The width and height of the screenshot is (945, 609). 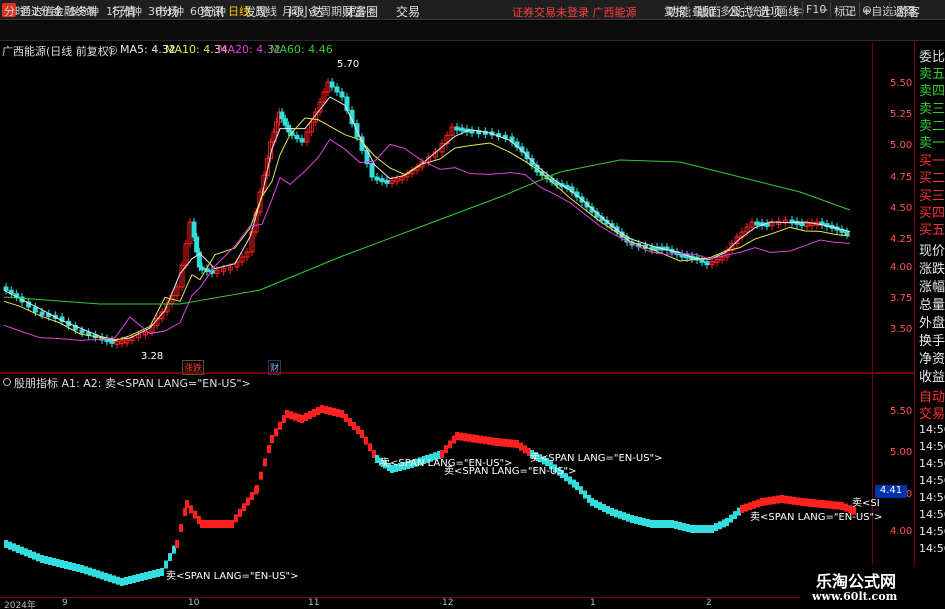 I want to click on period-15min: 15分钟, so click(x=124, y=11).